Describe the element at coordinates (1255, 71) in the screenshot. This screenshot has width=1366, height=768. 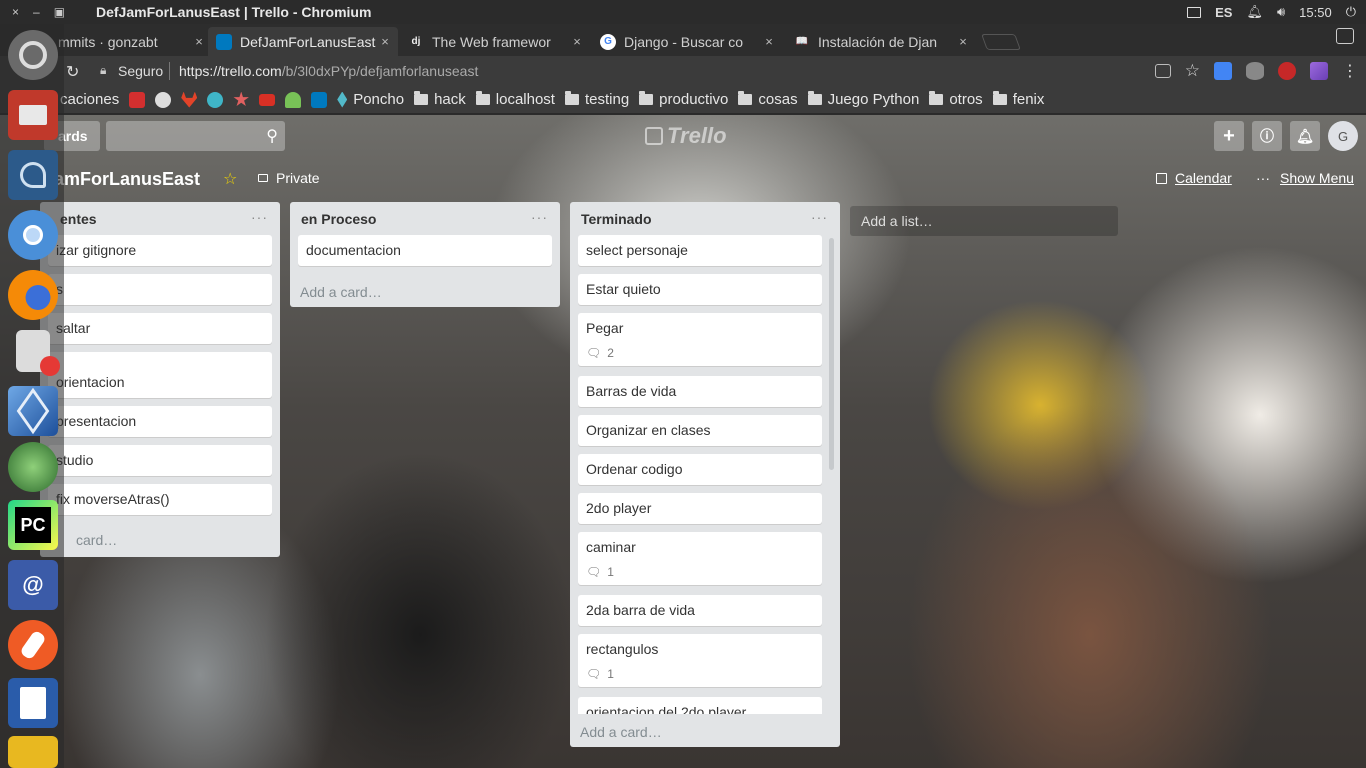
I see `database-icon` at that location.